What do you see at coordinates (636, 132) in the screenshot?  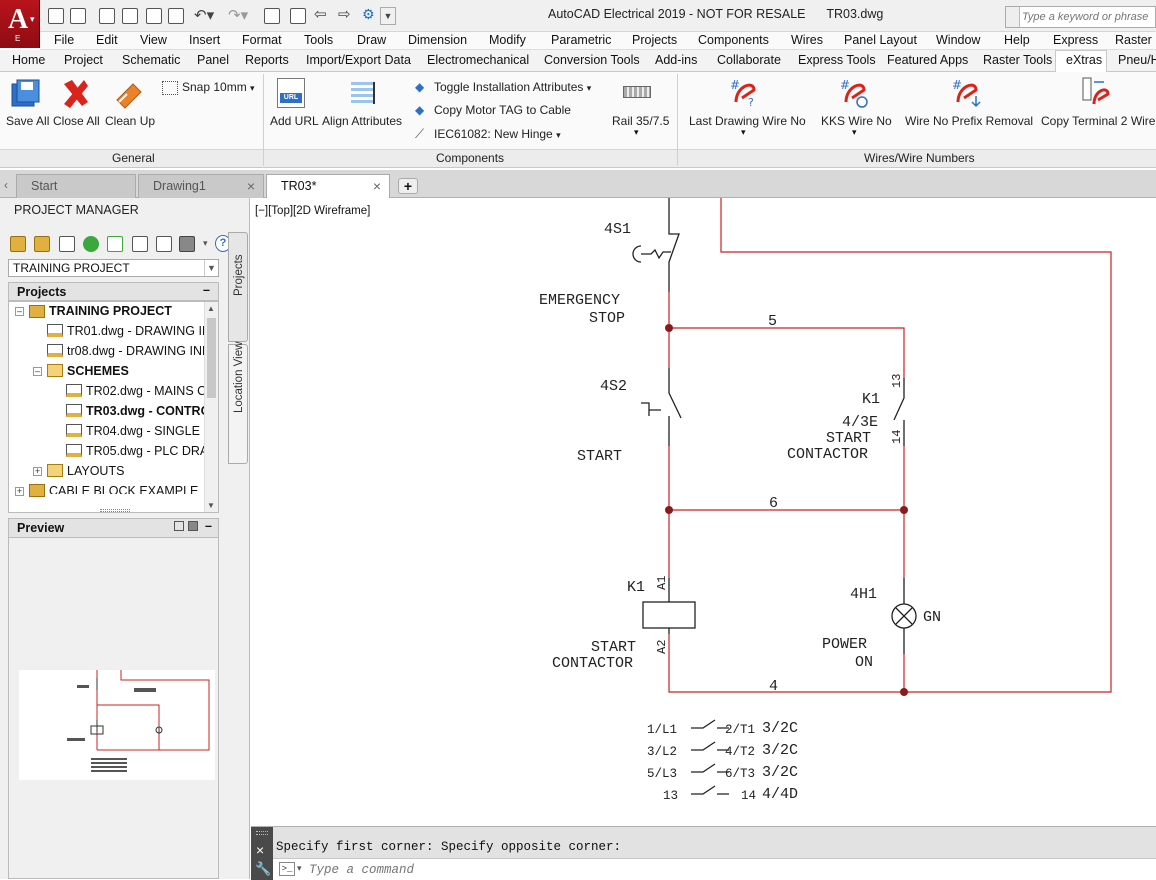 I see `rail-dropdown-icon: ▾` at bounding box center [636, 132].